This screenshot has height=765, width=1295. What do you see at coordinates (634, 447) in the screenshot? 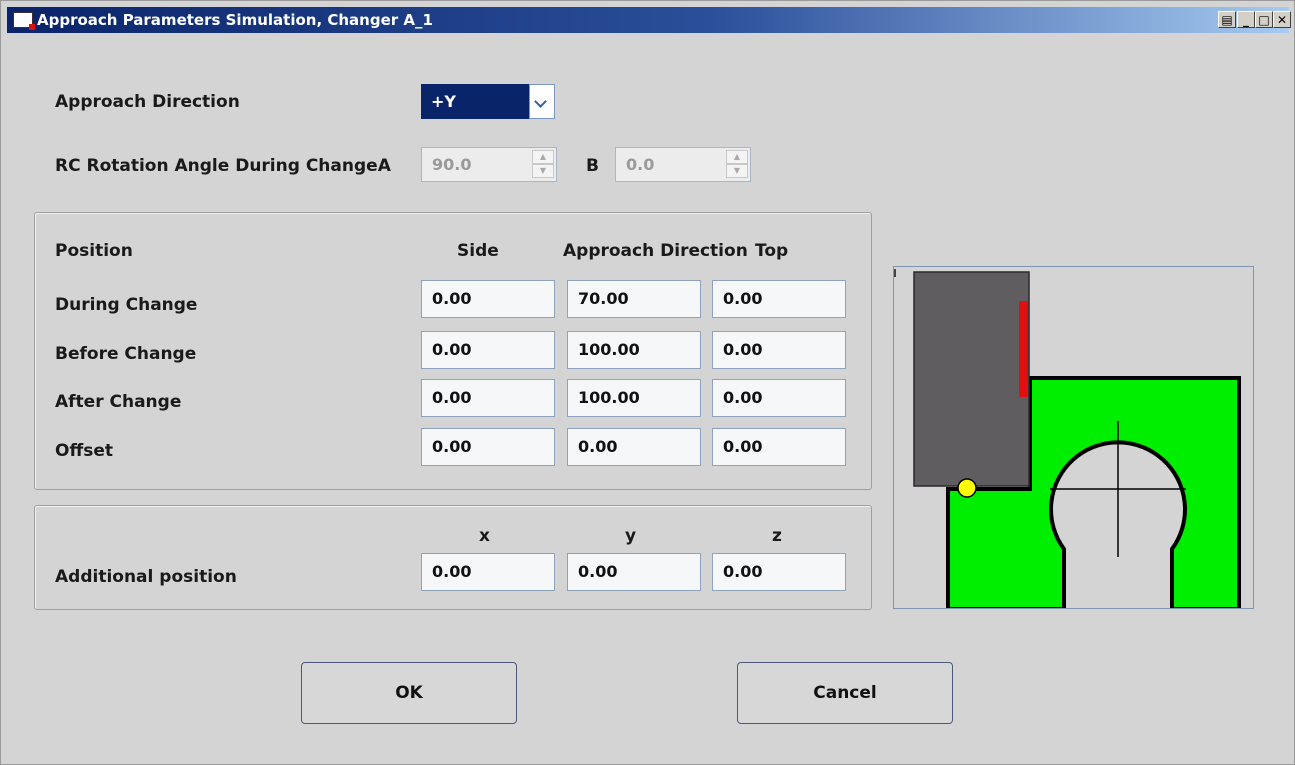
I see `offset-approach-field: 0.00` at bounding box center [634, 447].